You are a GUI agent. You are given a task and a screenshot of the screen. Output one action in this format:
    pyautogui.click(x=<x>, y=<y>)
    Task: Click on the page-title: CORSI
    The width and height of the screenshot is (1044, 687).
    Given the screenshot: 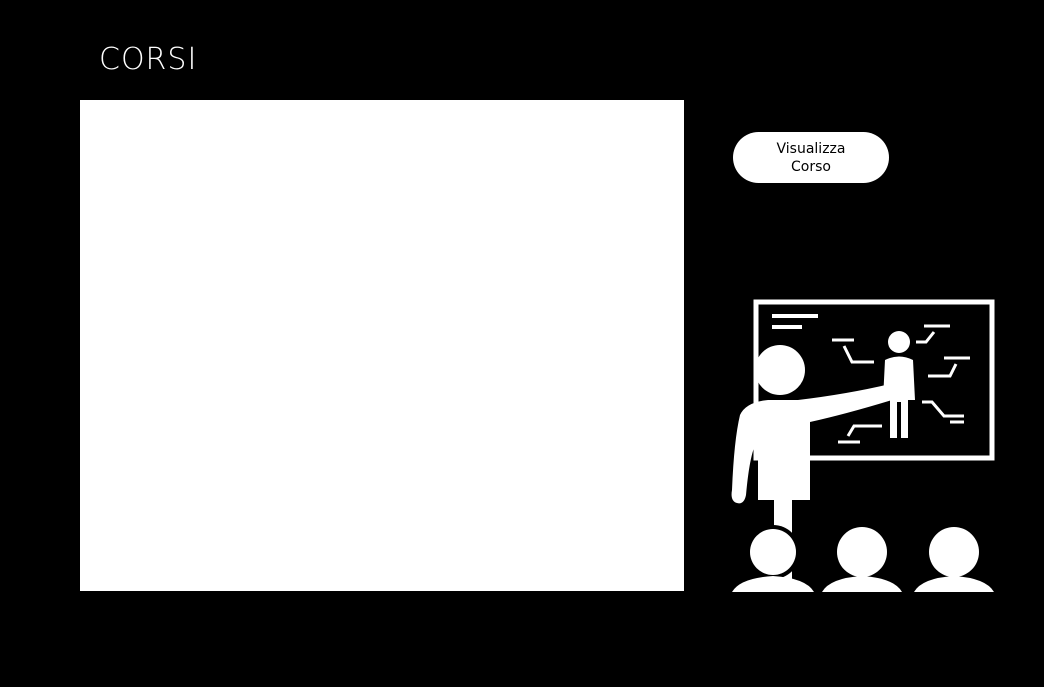 What is the action you would take?
    pyautogui.click(x=148, y=59)
    